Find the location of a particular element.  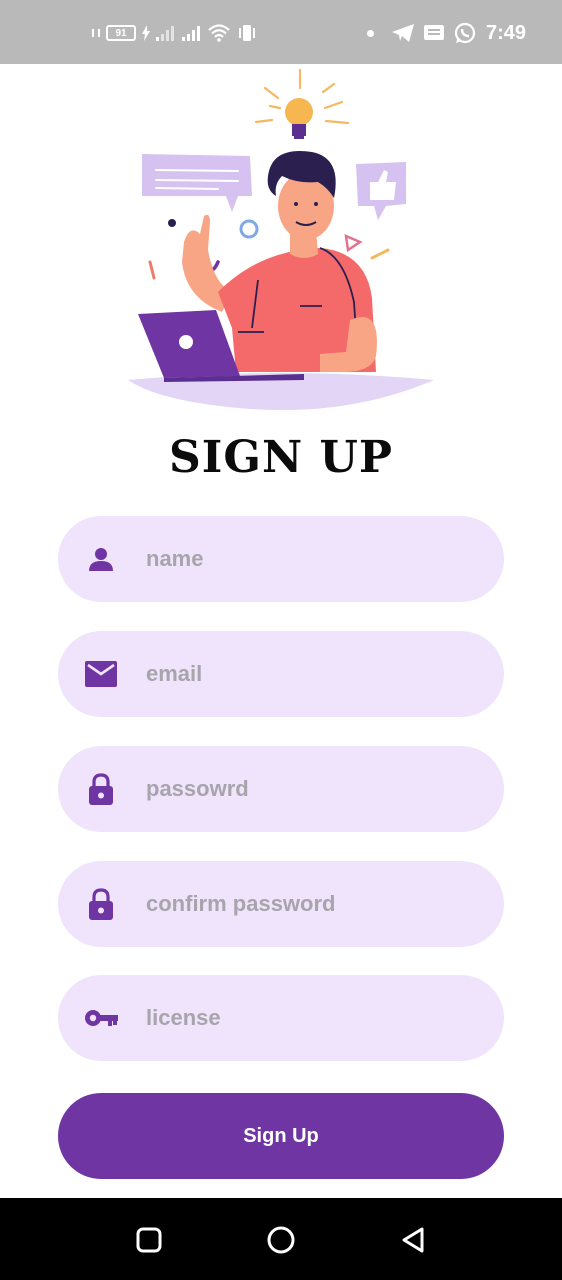

sign-up-button: Sign Up is located at coordinates (281, 1136).